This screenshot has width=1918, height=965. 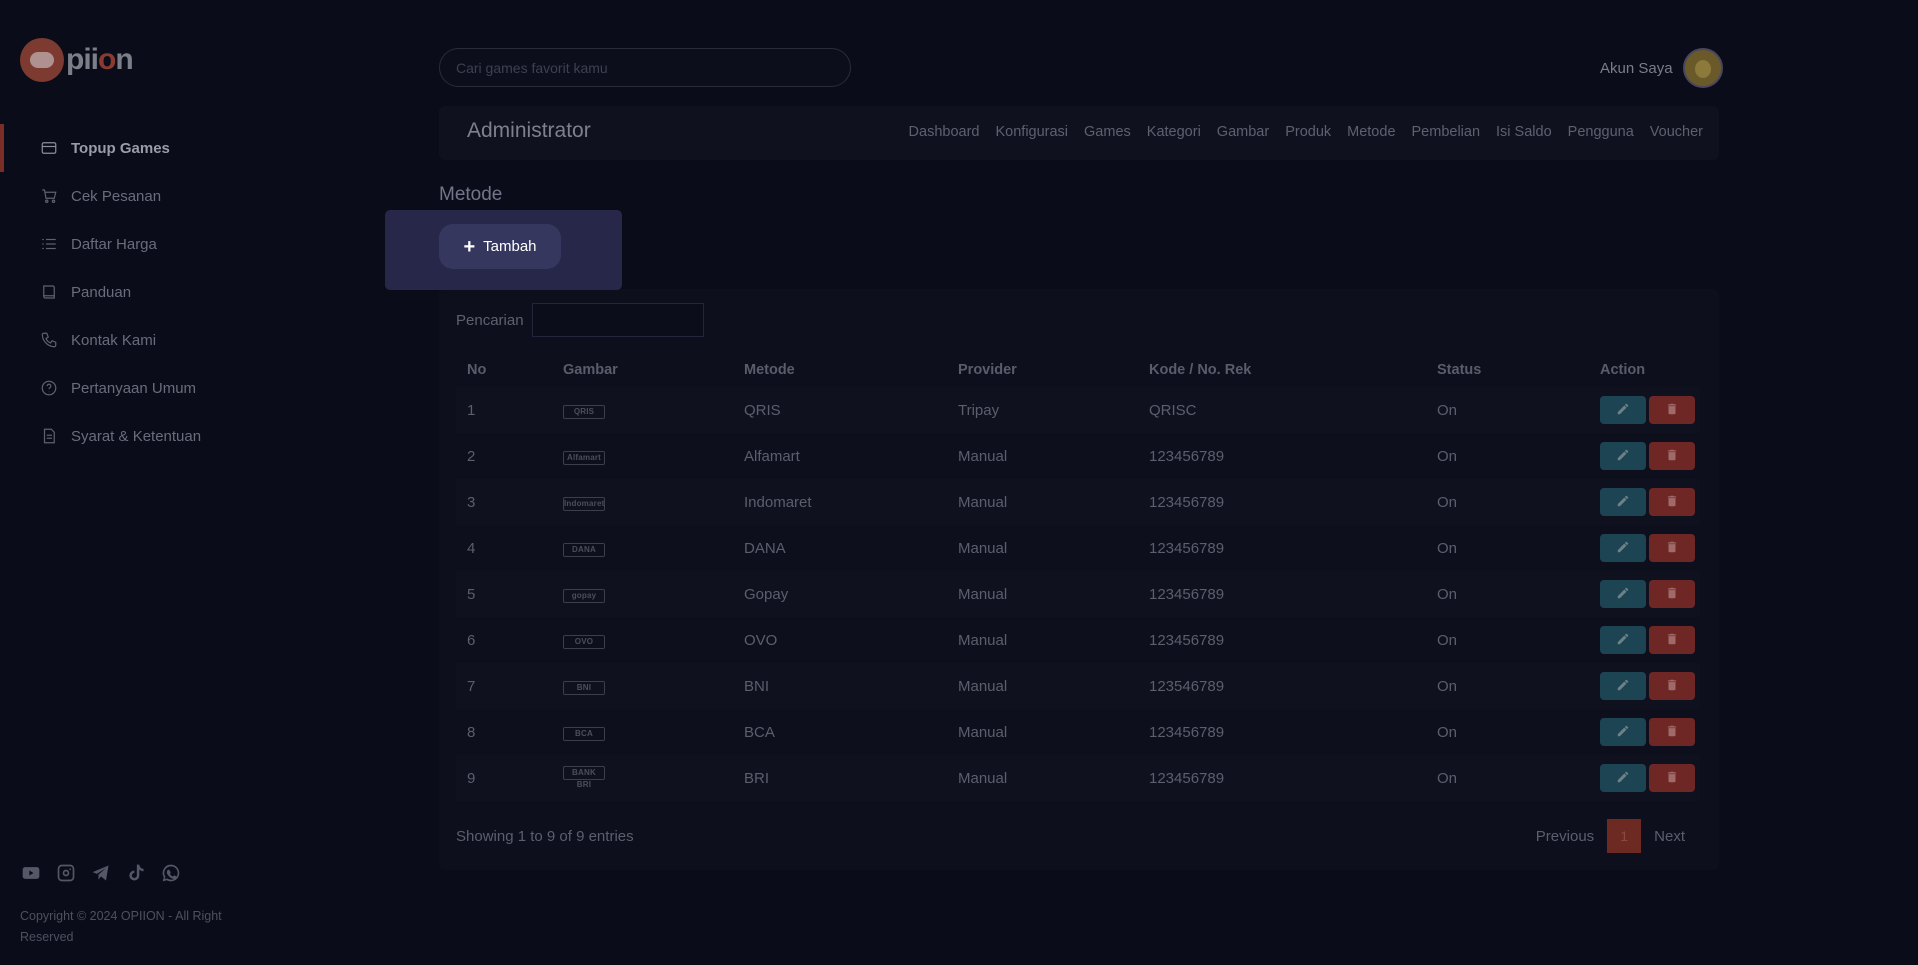 I want to click on column-header-status: Status, so click(x=1507, y=370).